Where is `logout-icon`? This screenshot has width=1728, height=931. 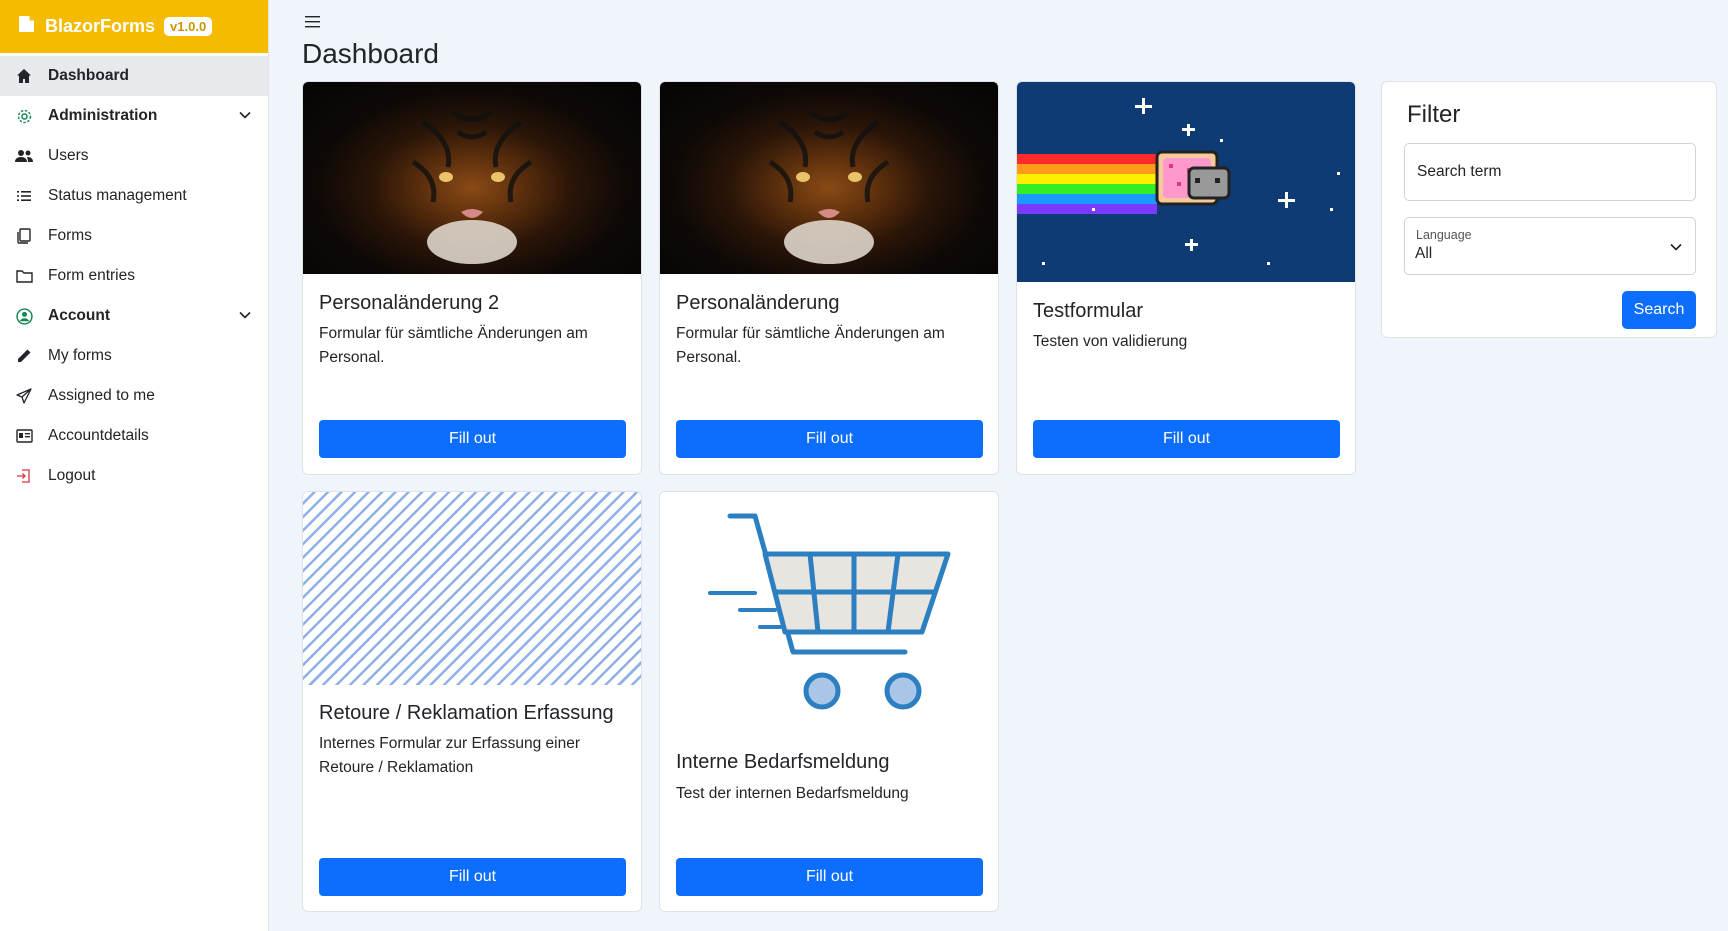 logout-icon is located at coordinates (24, 476).